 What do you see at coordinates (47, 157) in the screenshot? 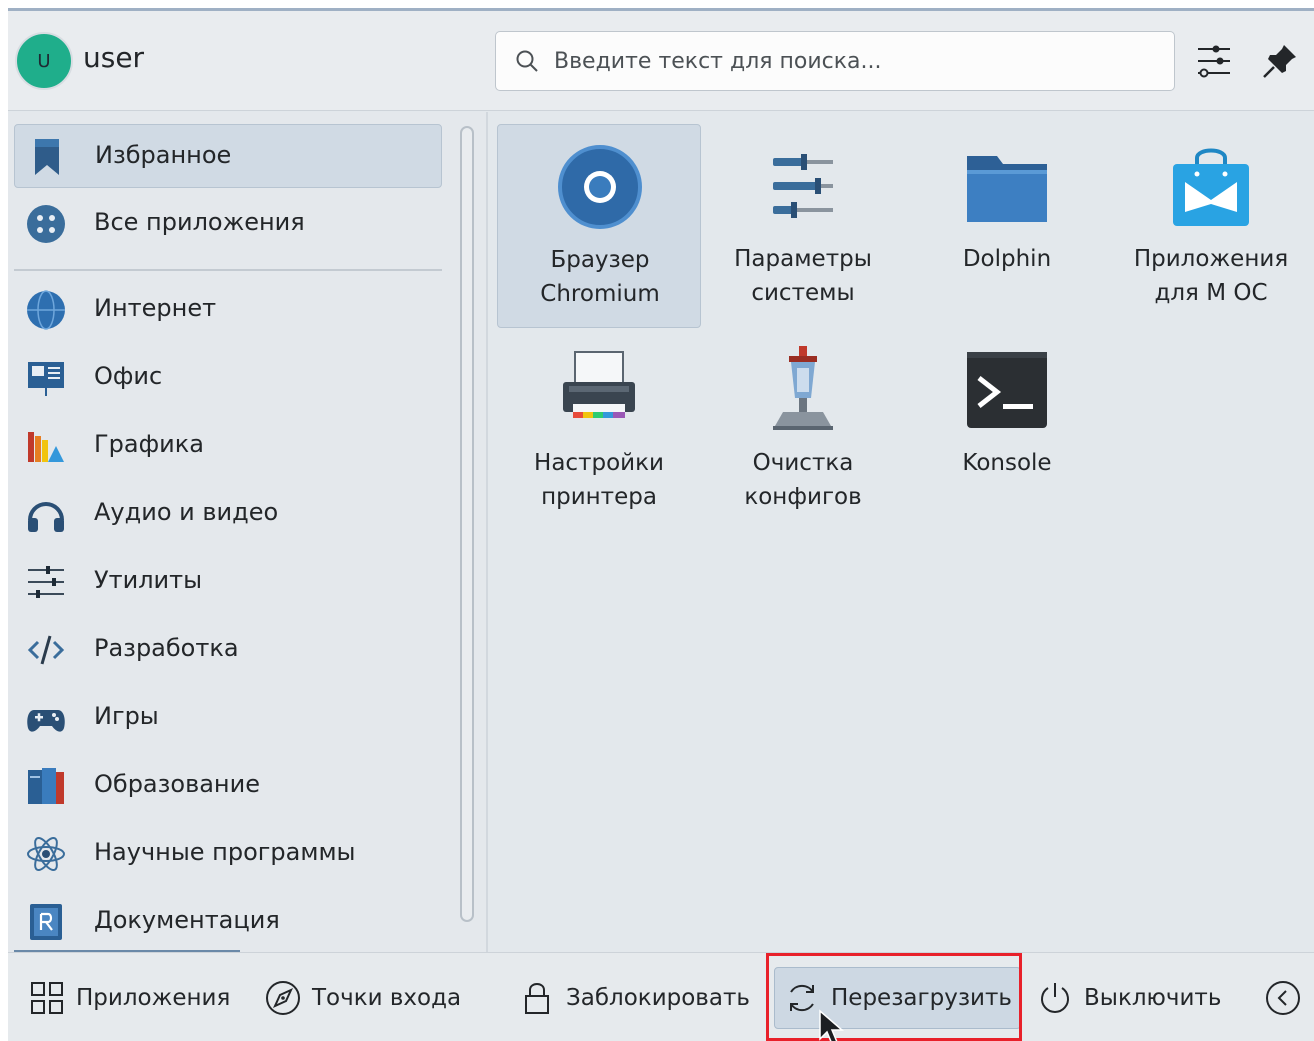
I see `bookmark-icon` at bounding box center [47, 157].